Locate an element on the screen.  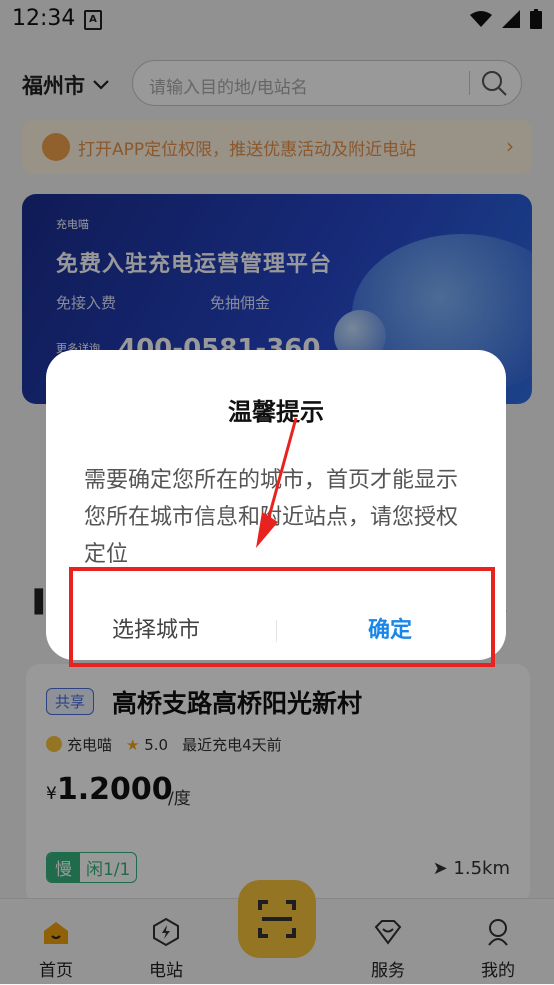
dialog-message: 需要确定您所在的城市，首页才能显示您所在城市信息和附近站点，请您授权定位 is located at coordinates (271, 517).